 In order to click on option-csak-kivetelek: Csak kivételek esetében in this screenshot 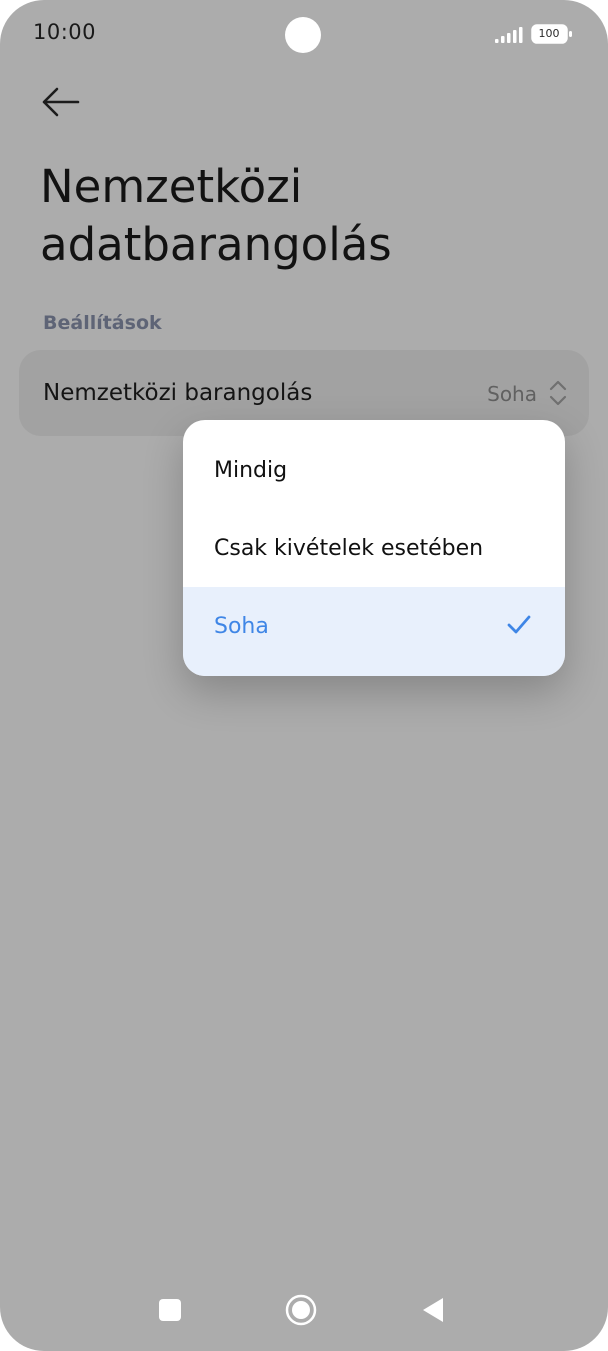, I will do `click(374, 549)`.